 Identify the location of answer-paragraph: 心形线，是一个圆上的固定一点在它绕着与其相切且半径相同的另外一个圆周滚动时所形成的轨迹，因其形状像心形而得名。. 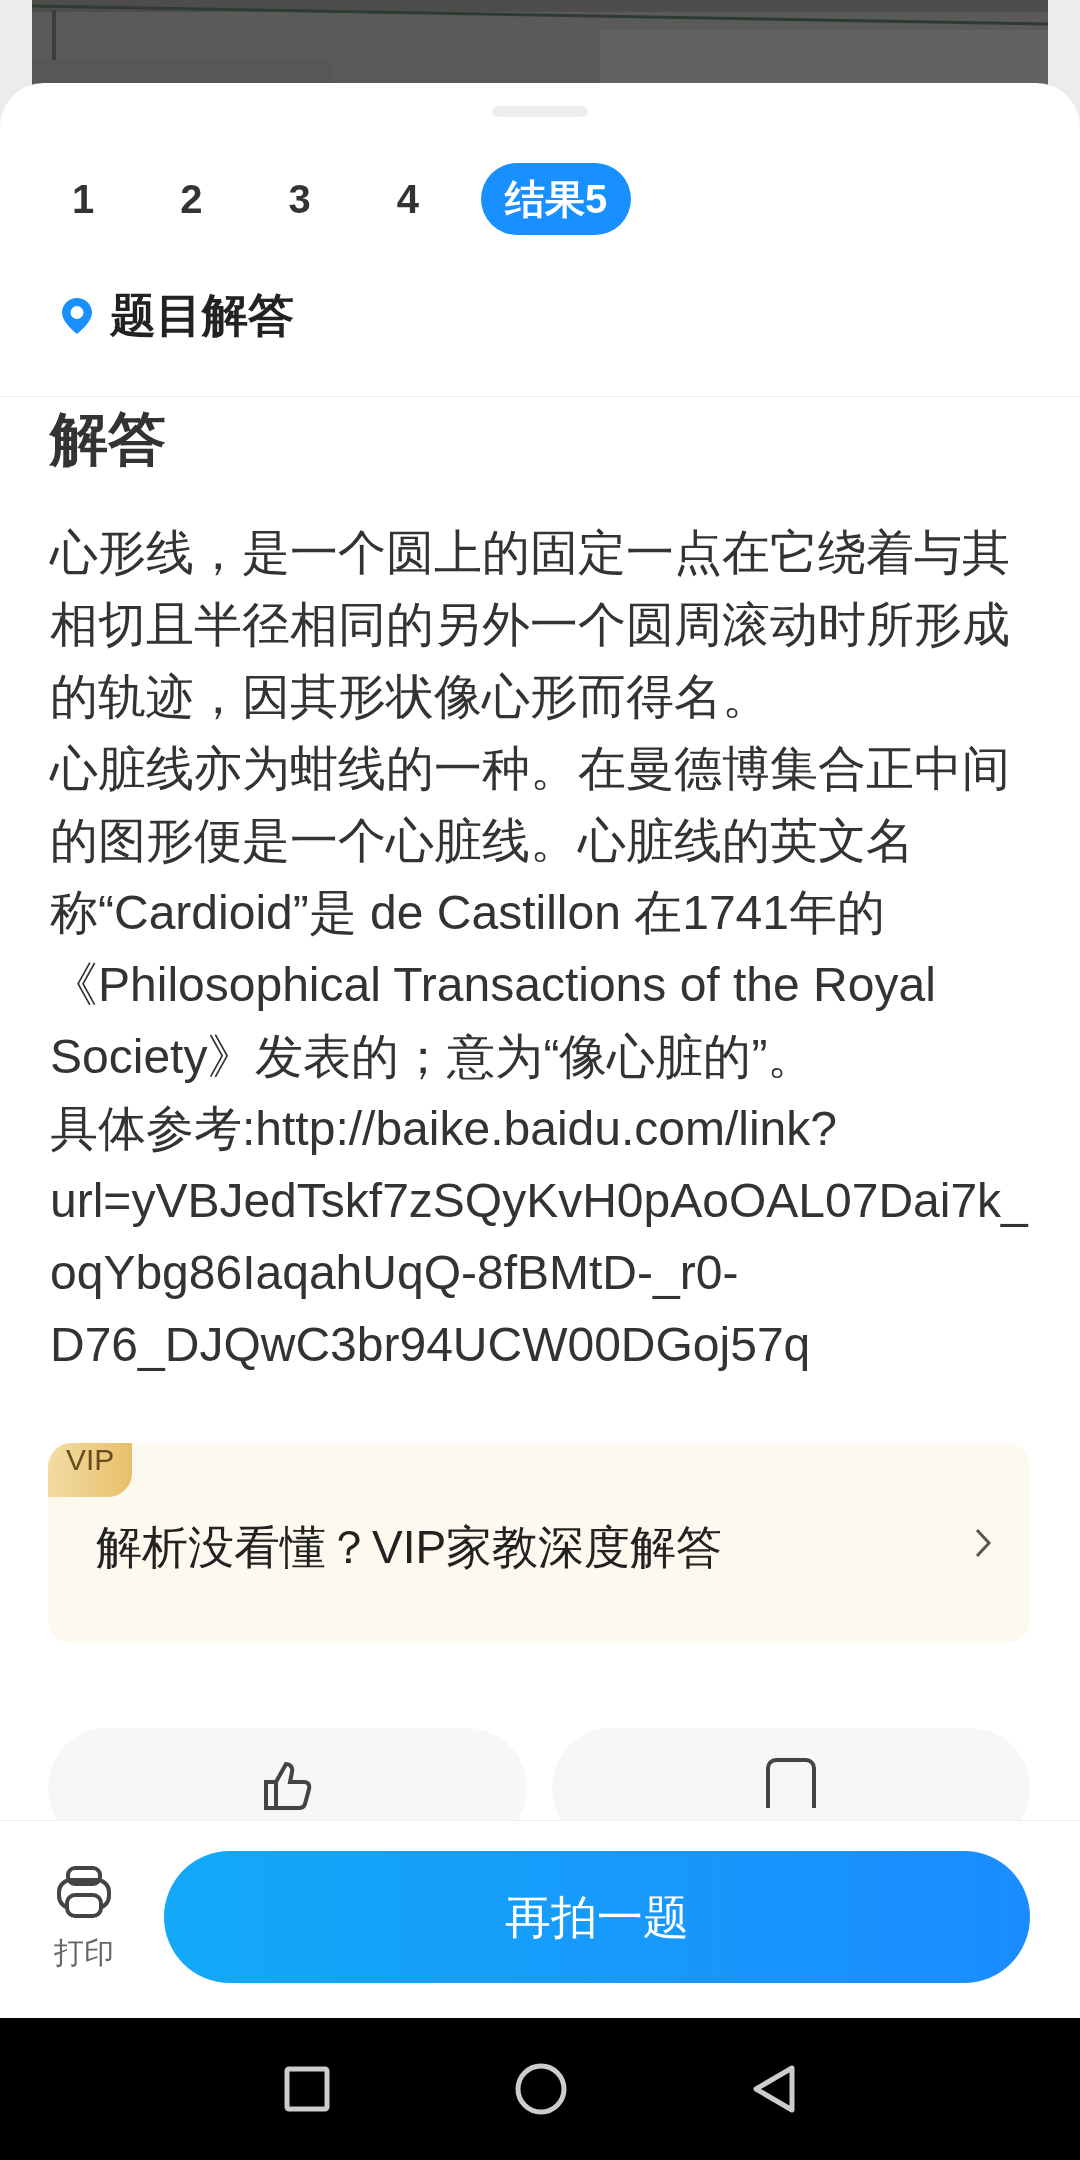
(530, 625).